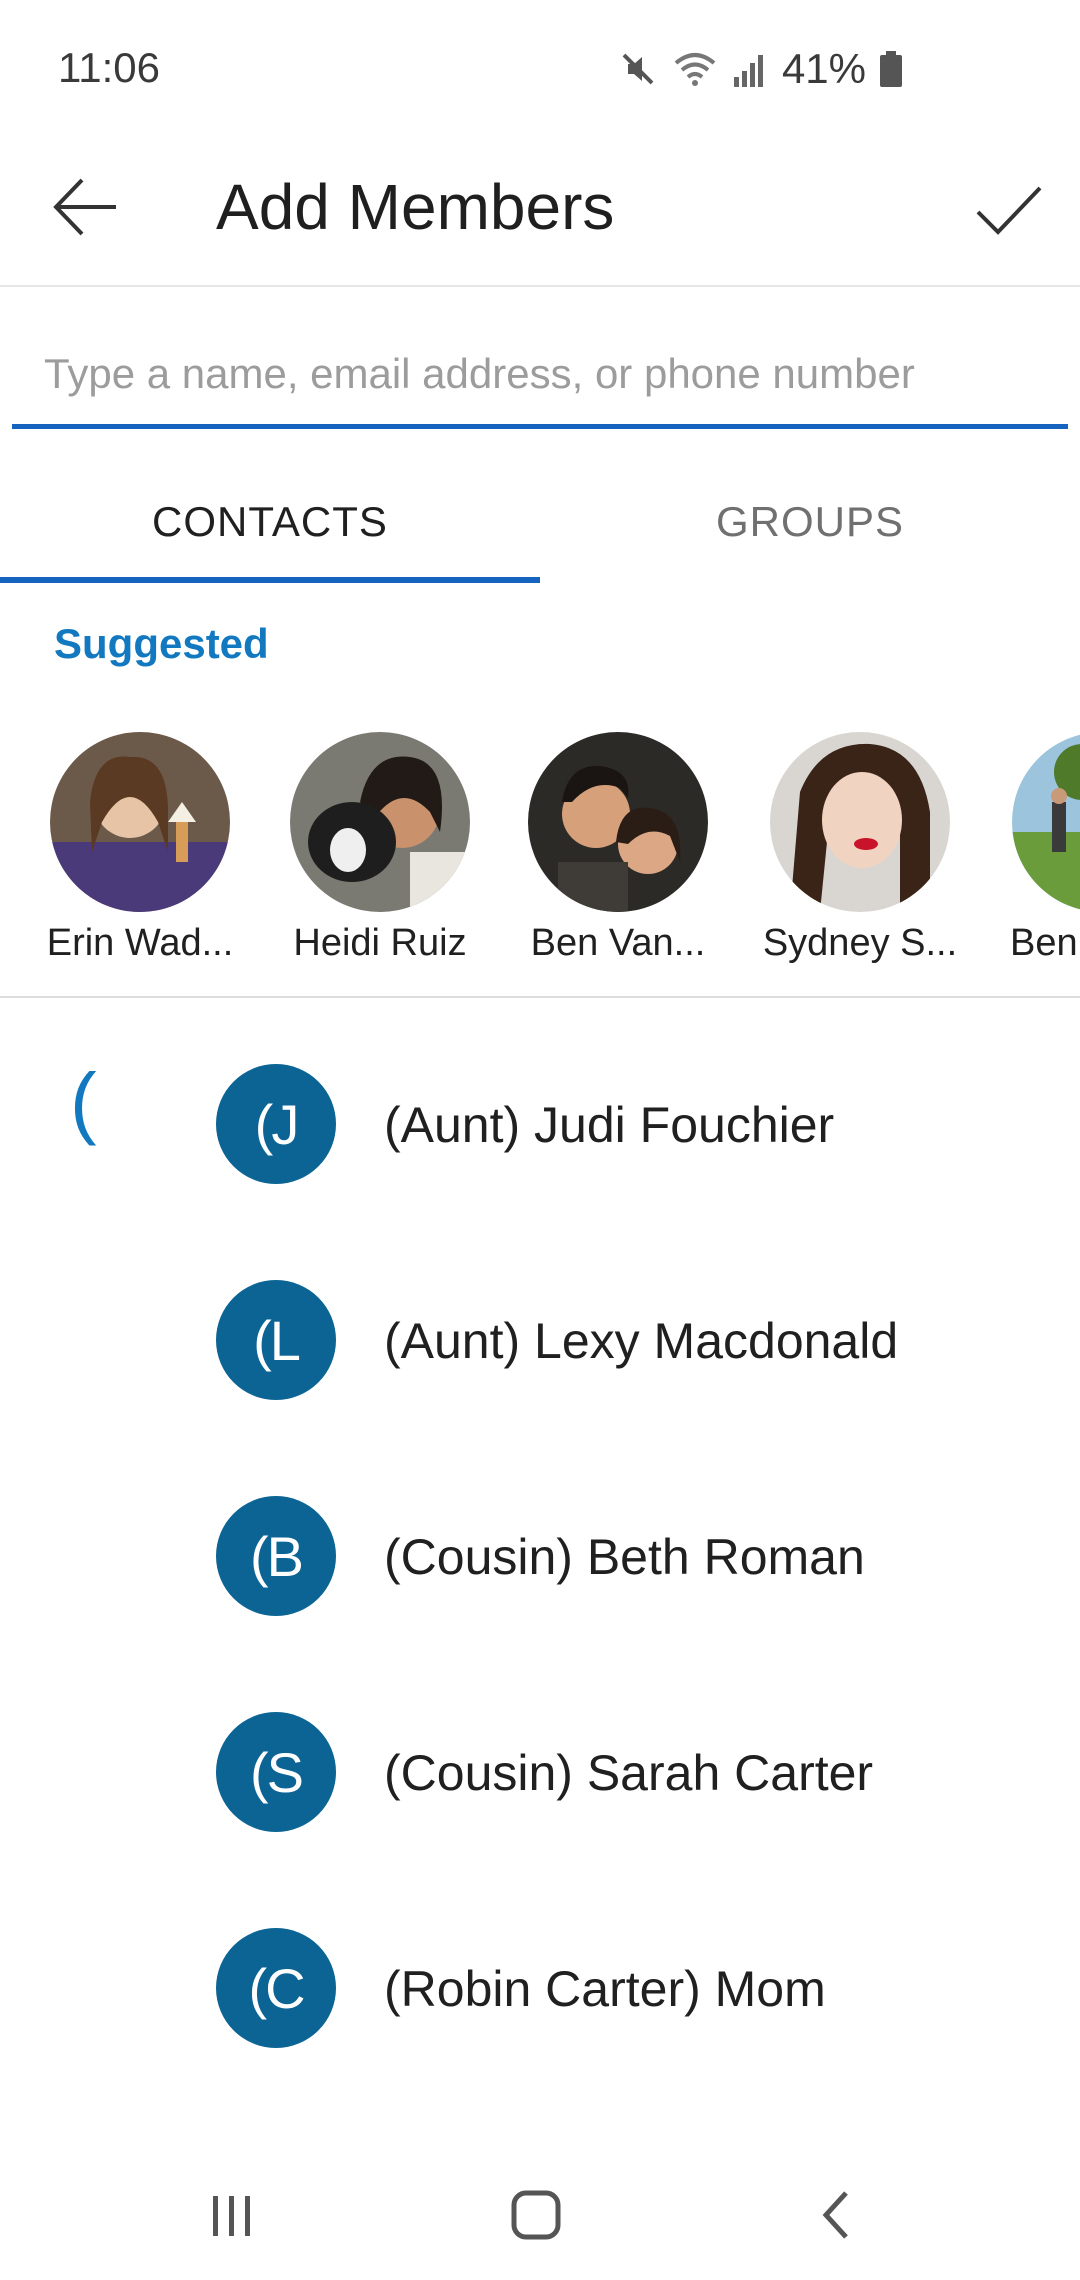 This screenshot has height=2280, width=1080. What do you see at coordinates (161, 643) in the screenshot?
I see `suggested-heading: Suggested` at bounding box center [161, 643].